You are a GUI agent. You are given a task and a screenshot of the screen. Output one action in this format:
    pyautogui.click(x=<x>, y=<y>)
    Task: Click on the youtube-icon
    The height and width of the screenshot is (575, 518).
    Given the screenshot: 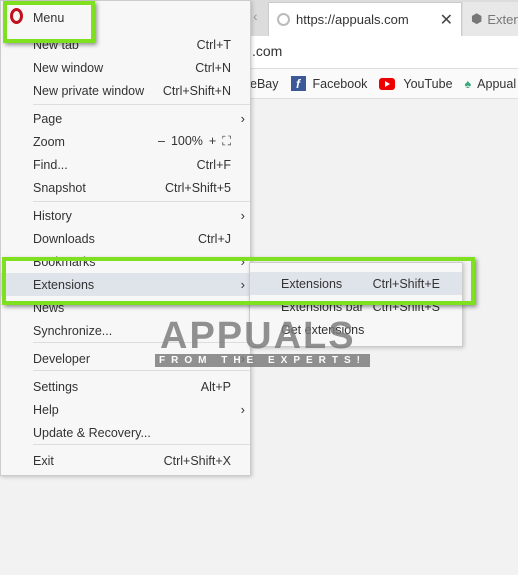 What is the action you would take?
    pyautogui.click(x=387, y=83)
    